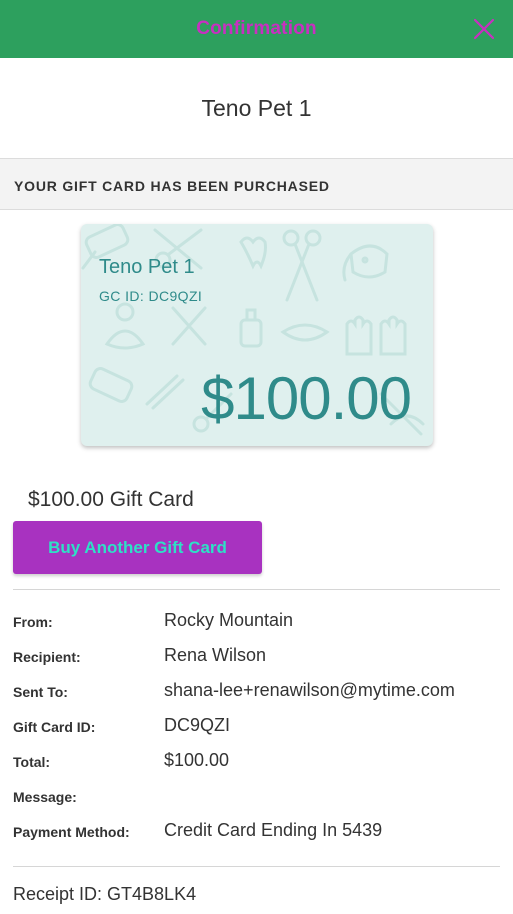 The width and height of the screenshot is (513, 914). What do you see at coordinates (40, 692) in the screenshot?
I see `detail-label: Sent To:` at bounding box center [40, 692].